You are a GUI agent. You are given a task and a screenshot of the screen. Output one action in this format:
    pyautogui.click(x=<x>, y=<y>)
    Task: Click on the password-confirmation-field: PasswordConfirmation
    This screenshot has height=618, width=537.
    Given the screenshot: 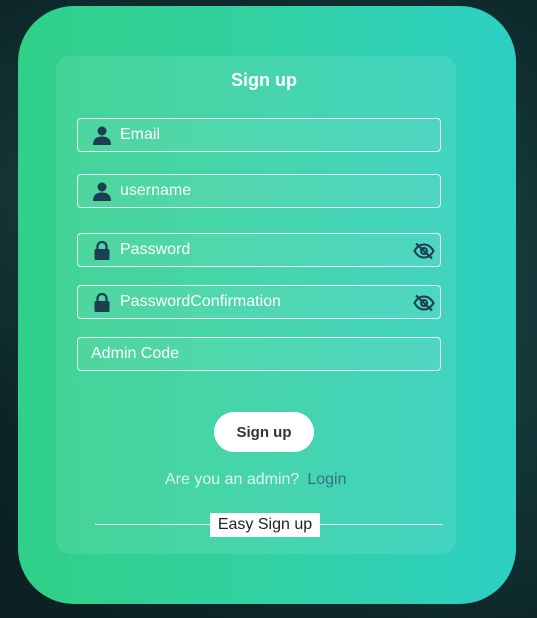 What is the action you would take?
    pyautogui.click(x=259, y=302)
    